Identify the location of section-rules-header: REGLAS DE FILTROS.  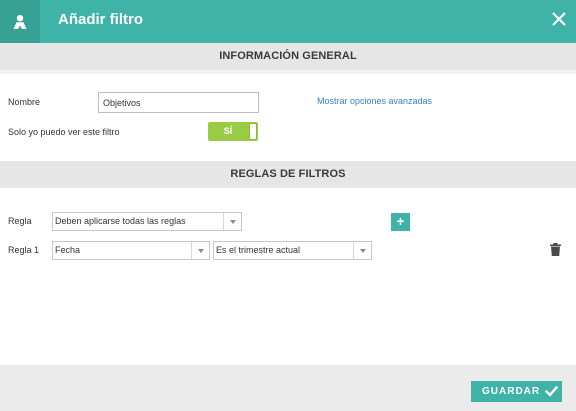
(288, 174).